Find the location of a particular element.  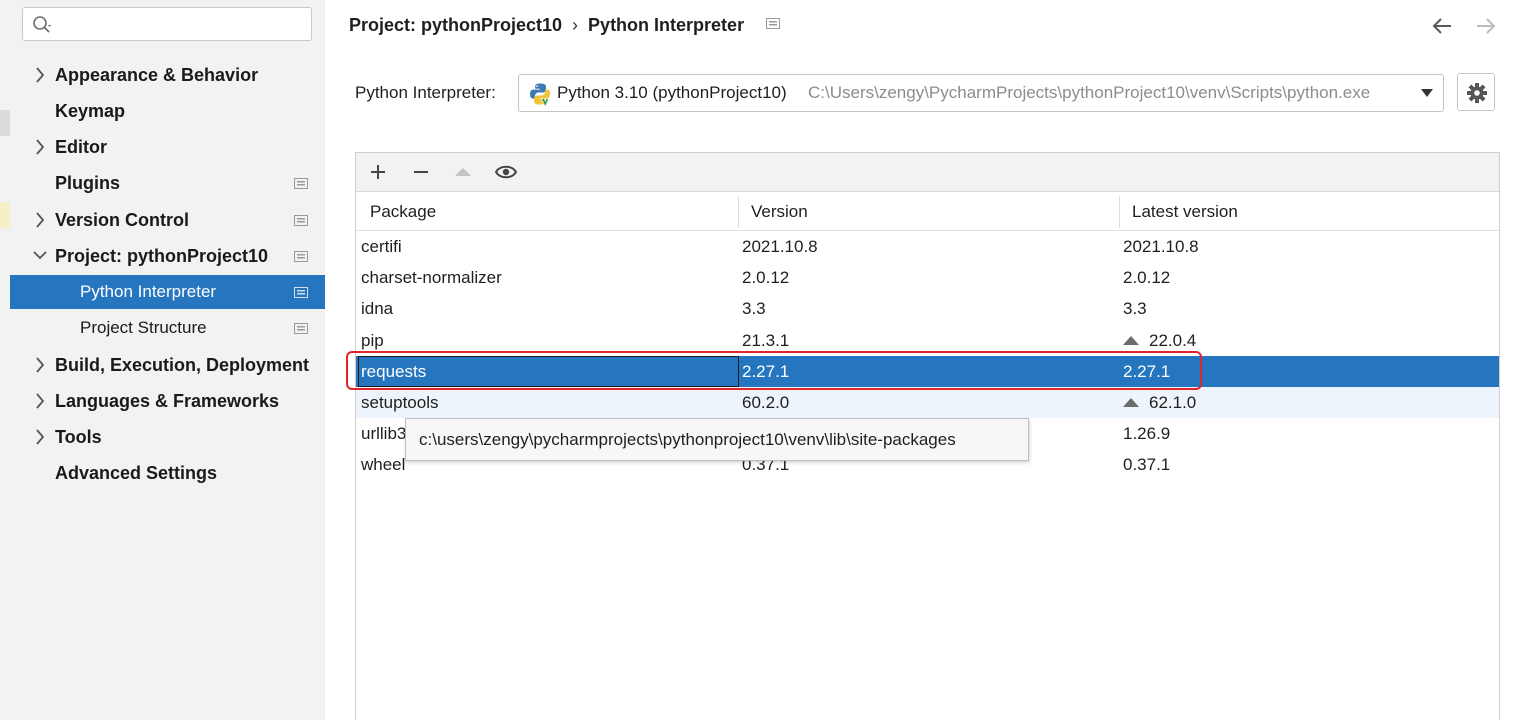

latest-version-text: 2021.10.8 is located at coordinates (1161, 246).